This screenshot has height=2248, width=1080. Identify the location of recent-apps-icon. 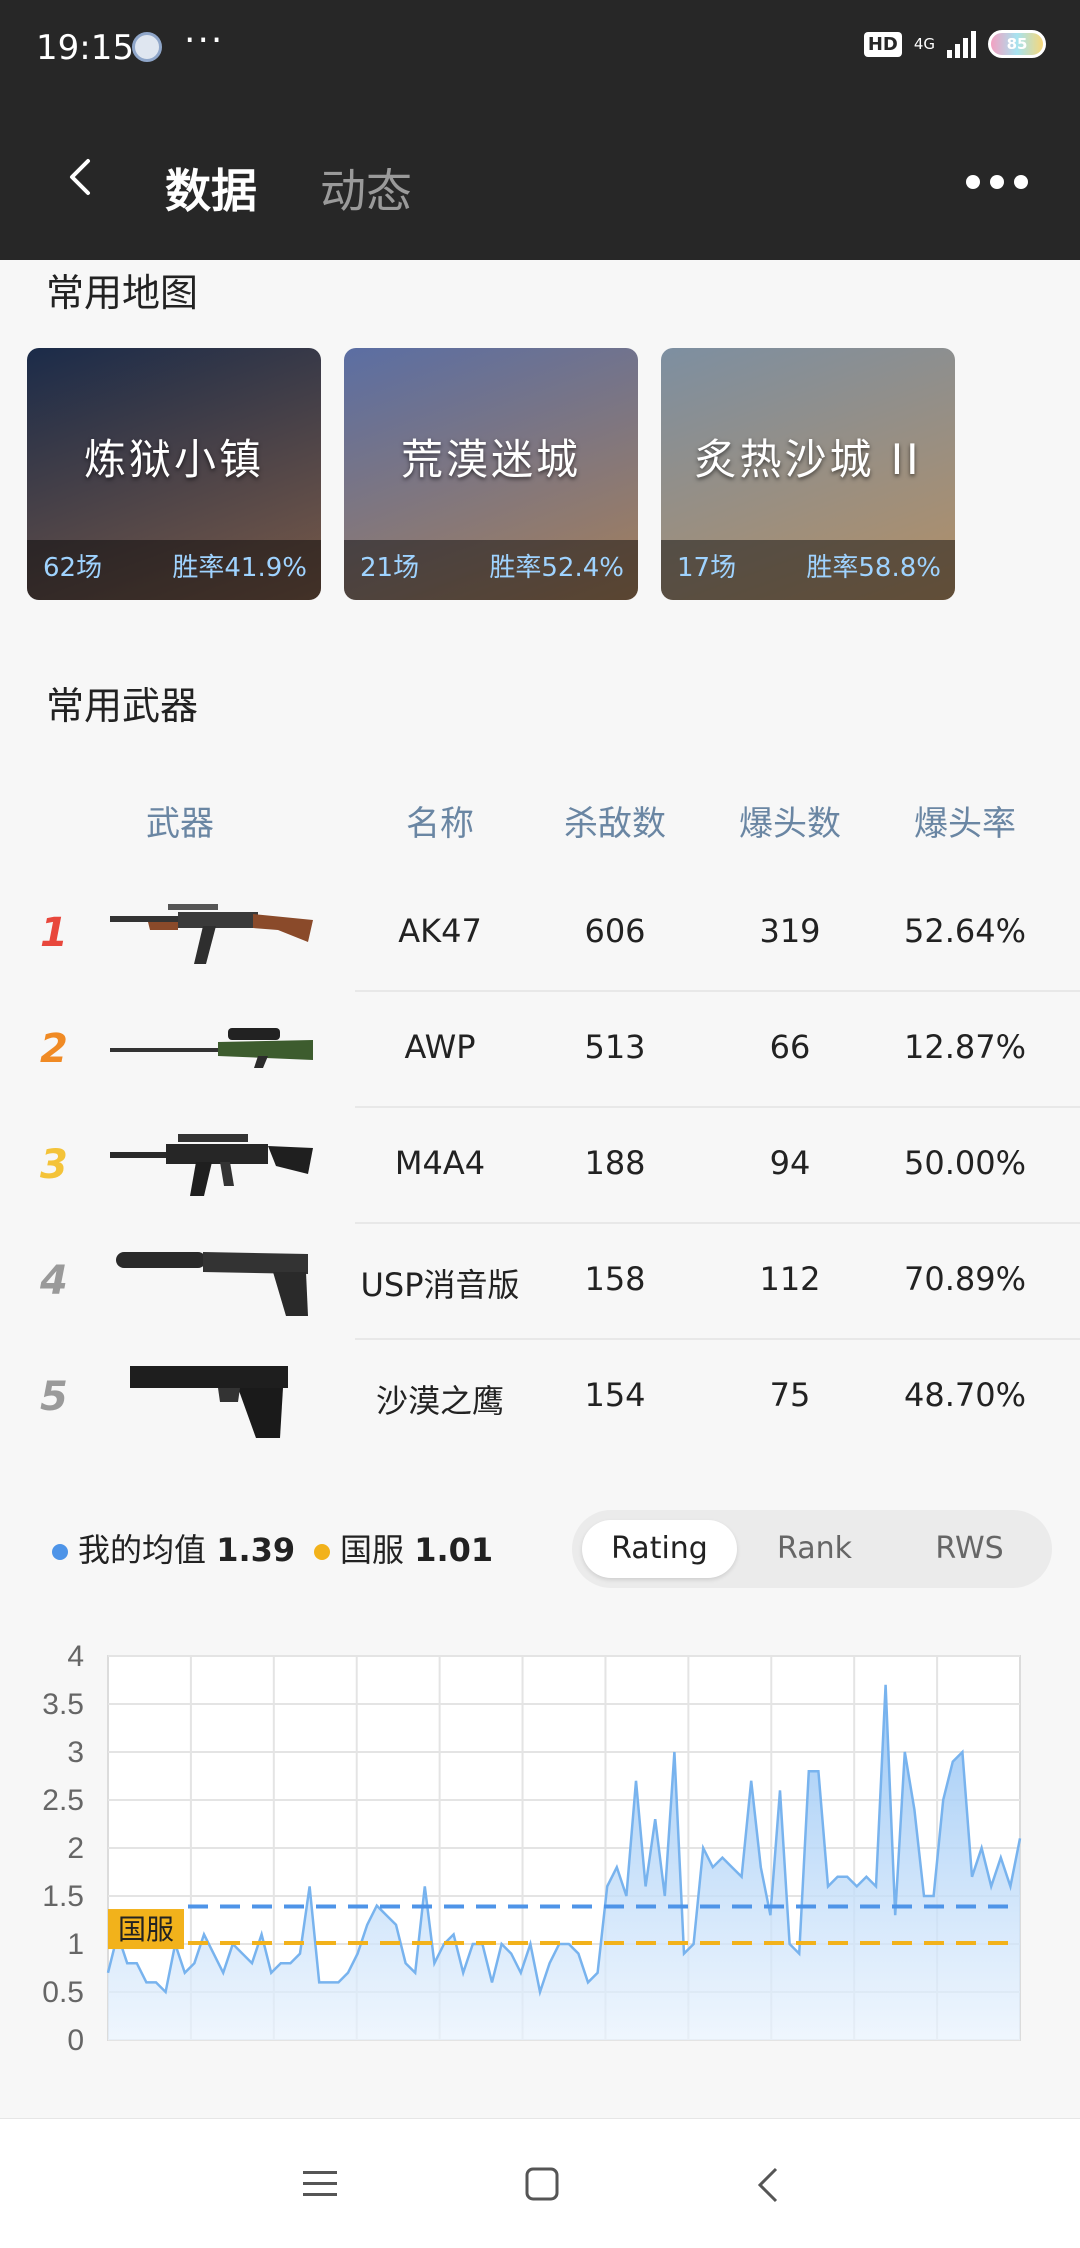
(320, 2184).